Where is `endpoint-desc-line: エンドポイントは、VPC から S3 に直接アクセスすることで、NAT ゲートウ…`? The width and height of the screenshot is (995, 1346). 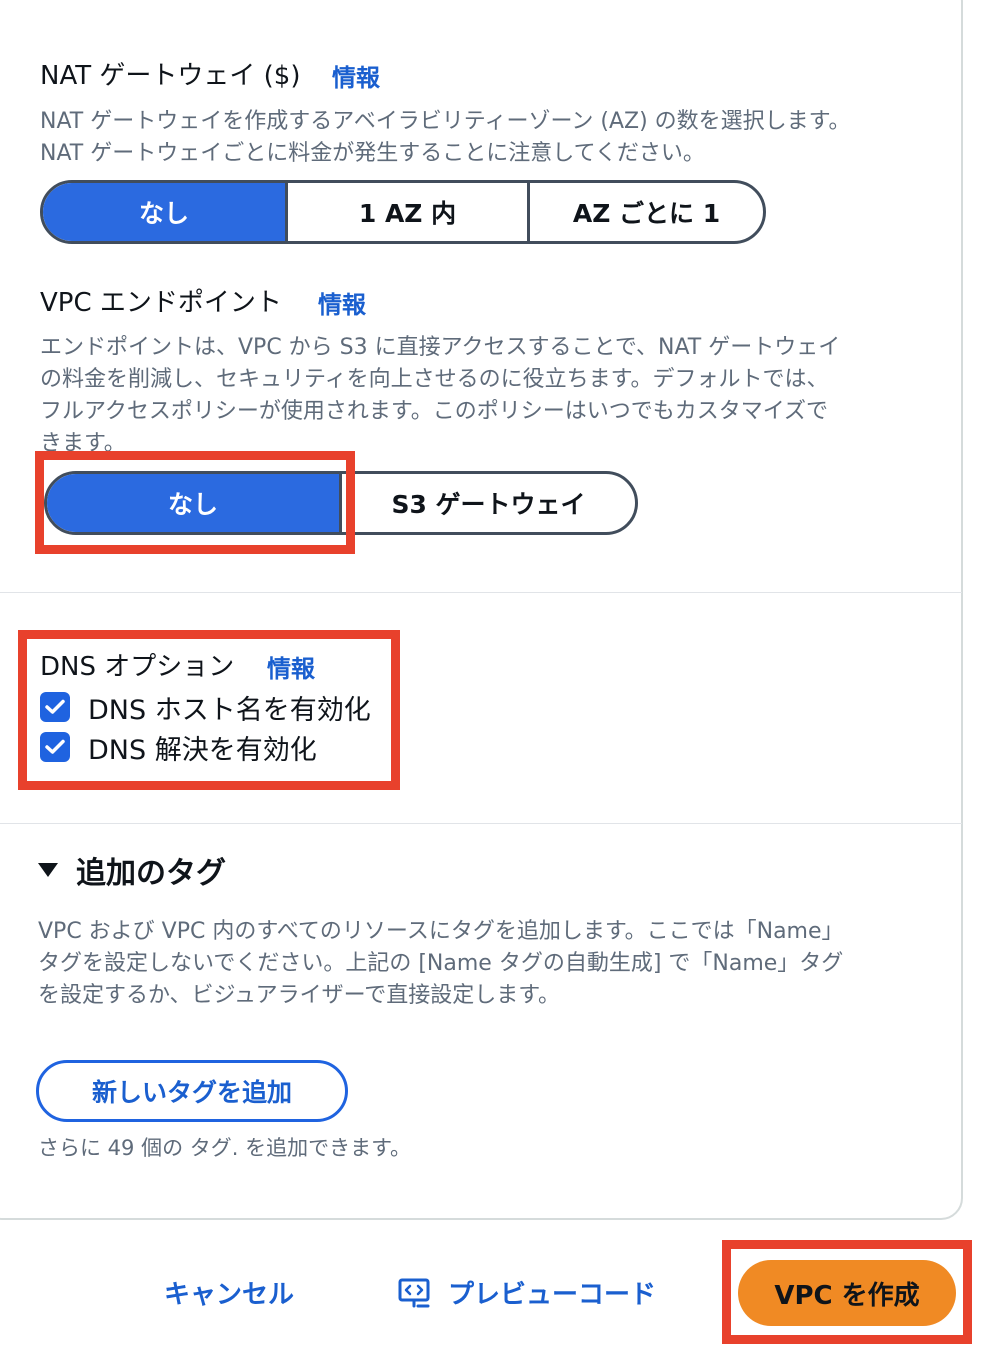
endpoint-desc-line: エンドポイントは、VPC から S3 に直接アクセスすることで、NAT ゲートウ… is located at coordinates (440, 347).